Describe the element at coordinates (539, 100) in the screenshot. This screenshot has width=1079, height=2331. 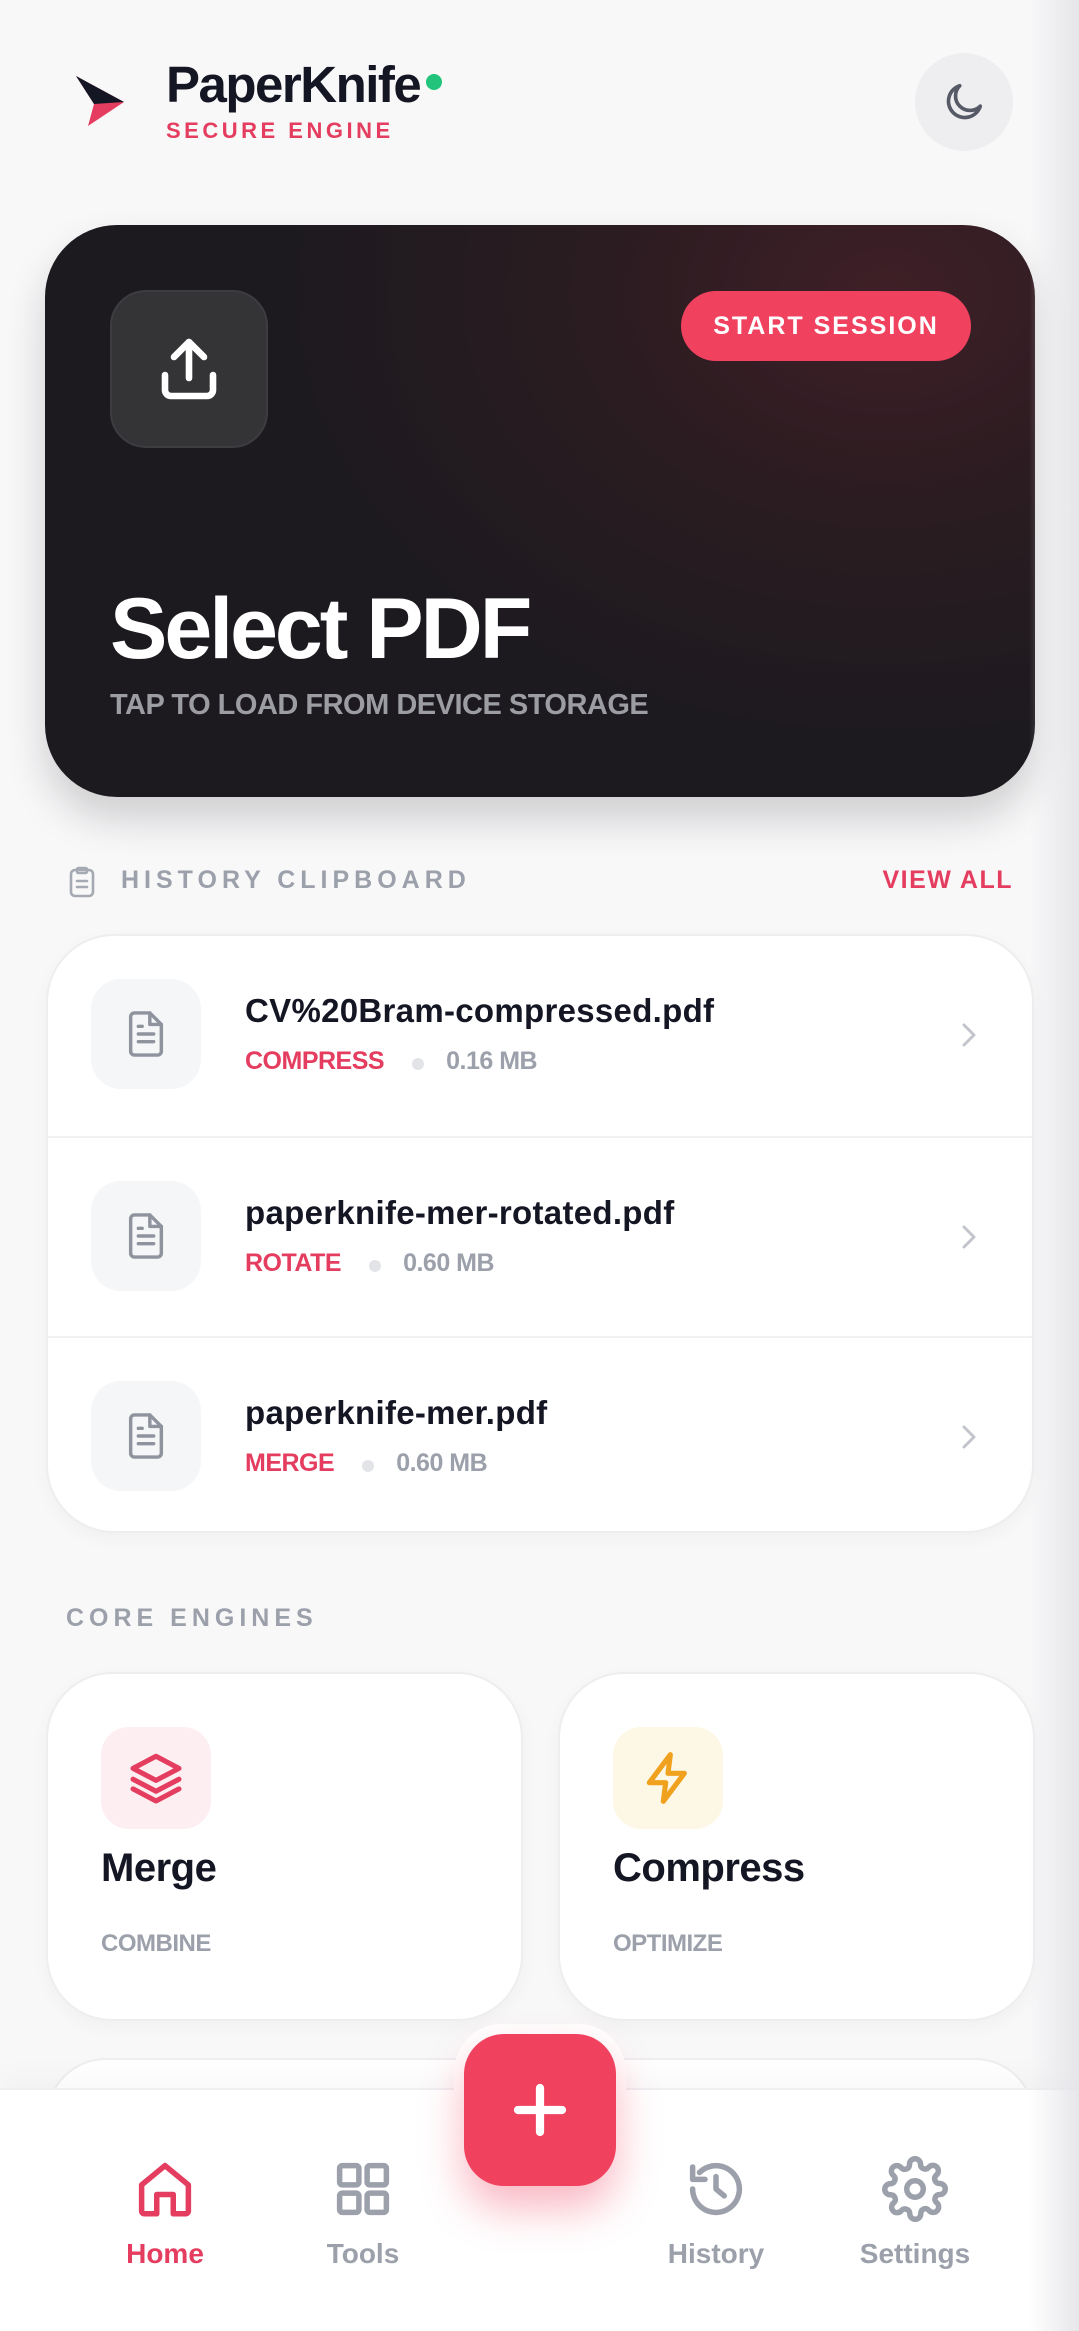
I see `app-header: PaperKnife SECURE ENGINE` at that location.